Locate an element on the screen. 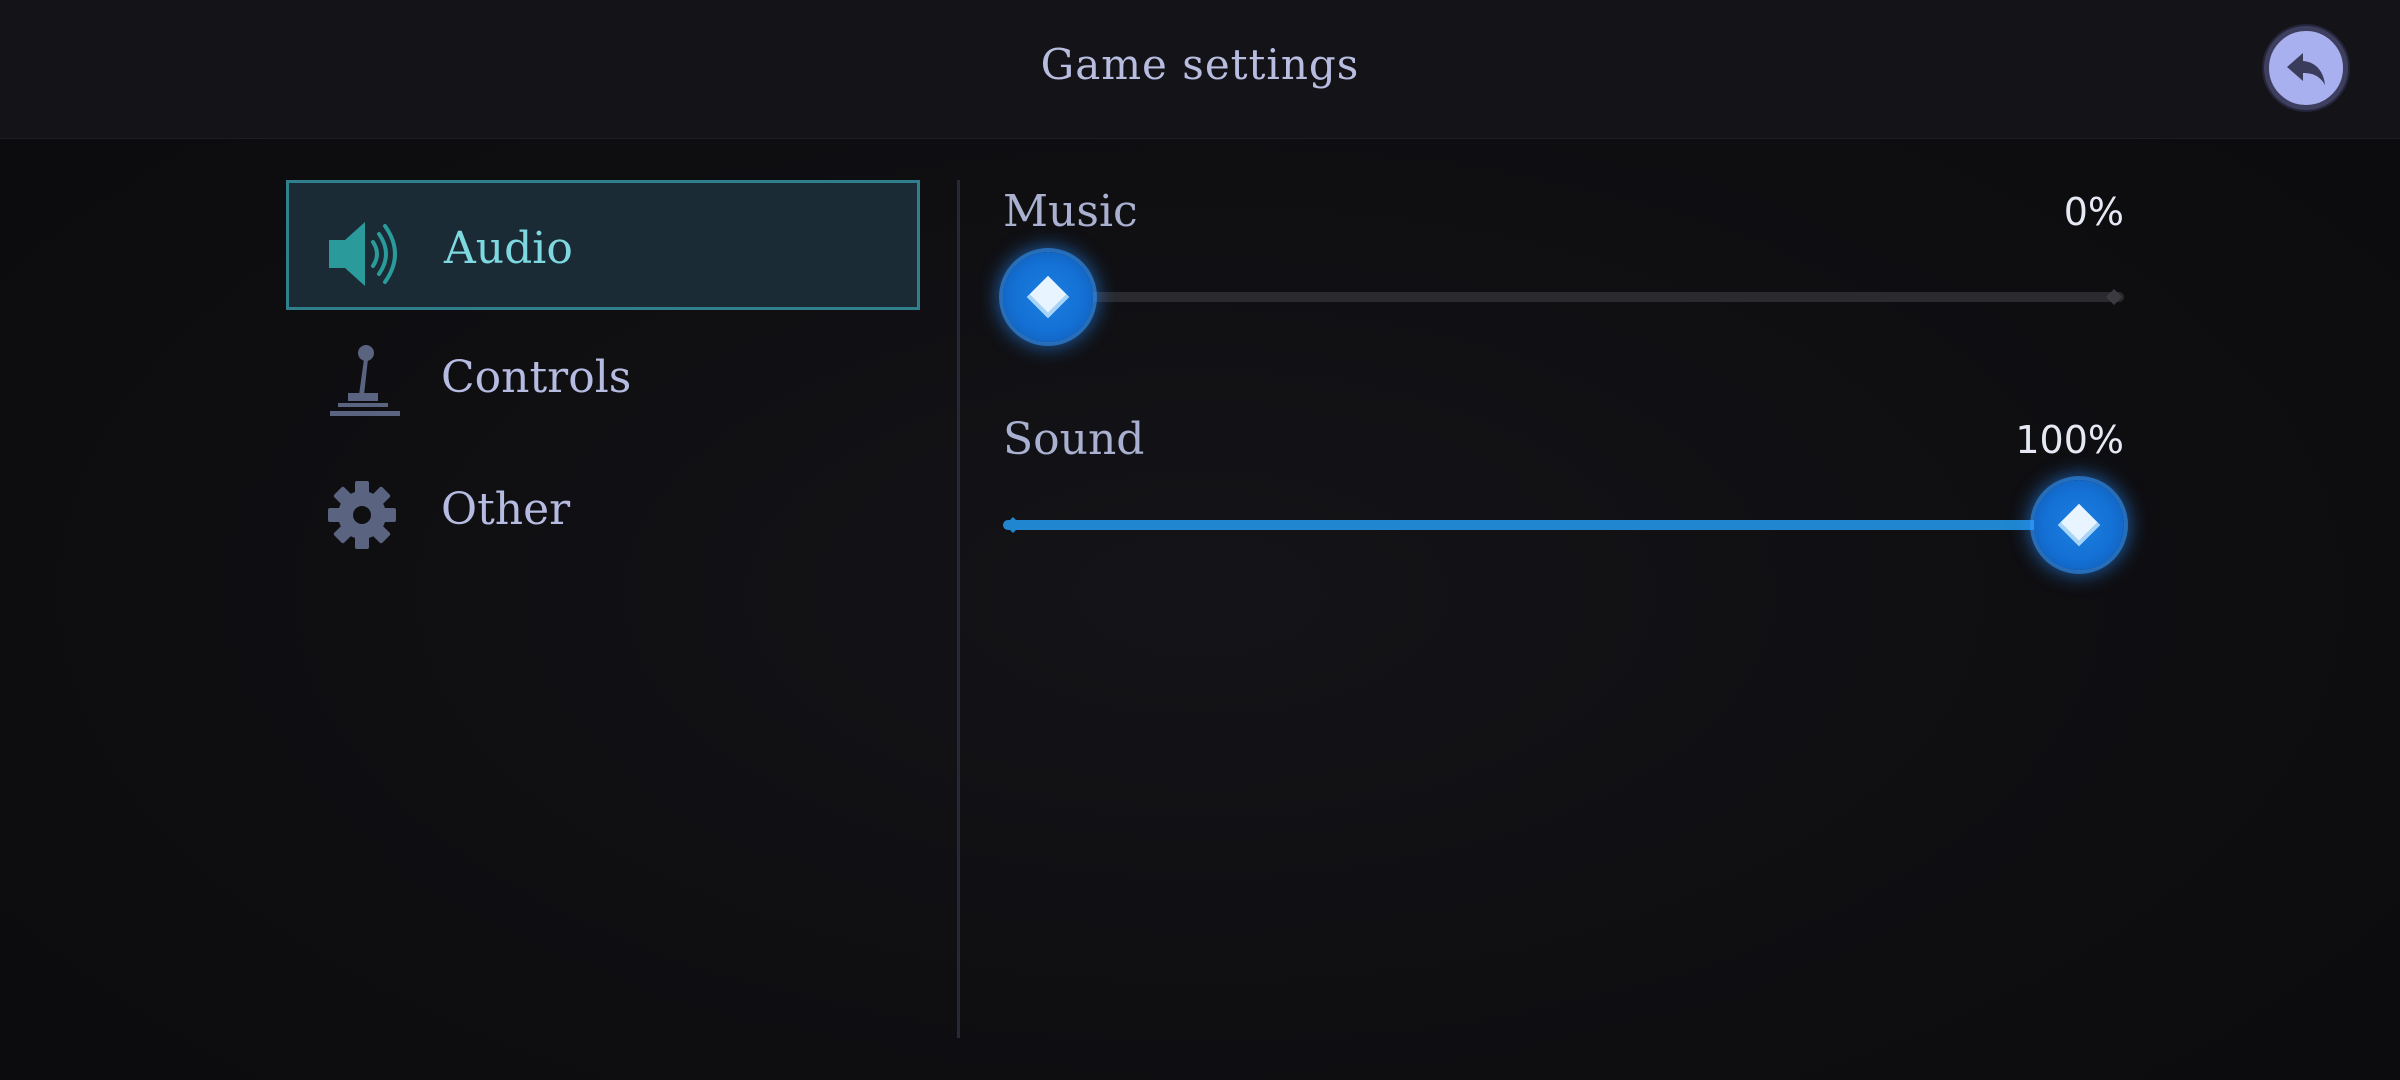 This screenshot has height=1080, width=2400. slider-start-diamond-icon is located at coordinates (1013, 525).